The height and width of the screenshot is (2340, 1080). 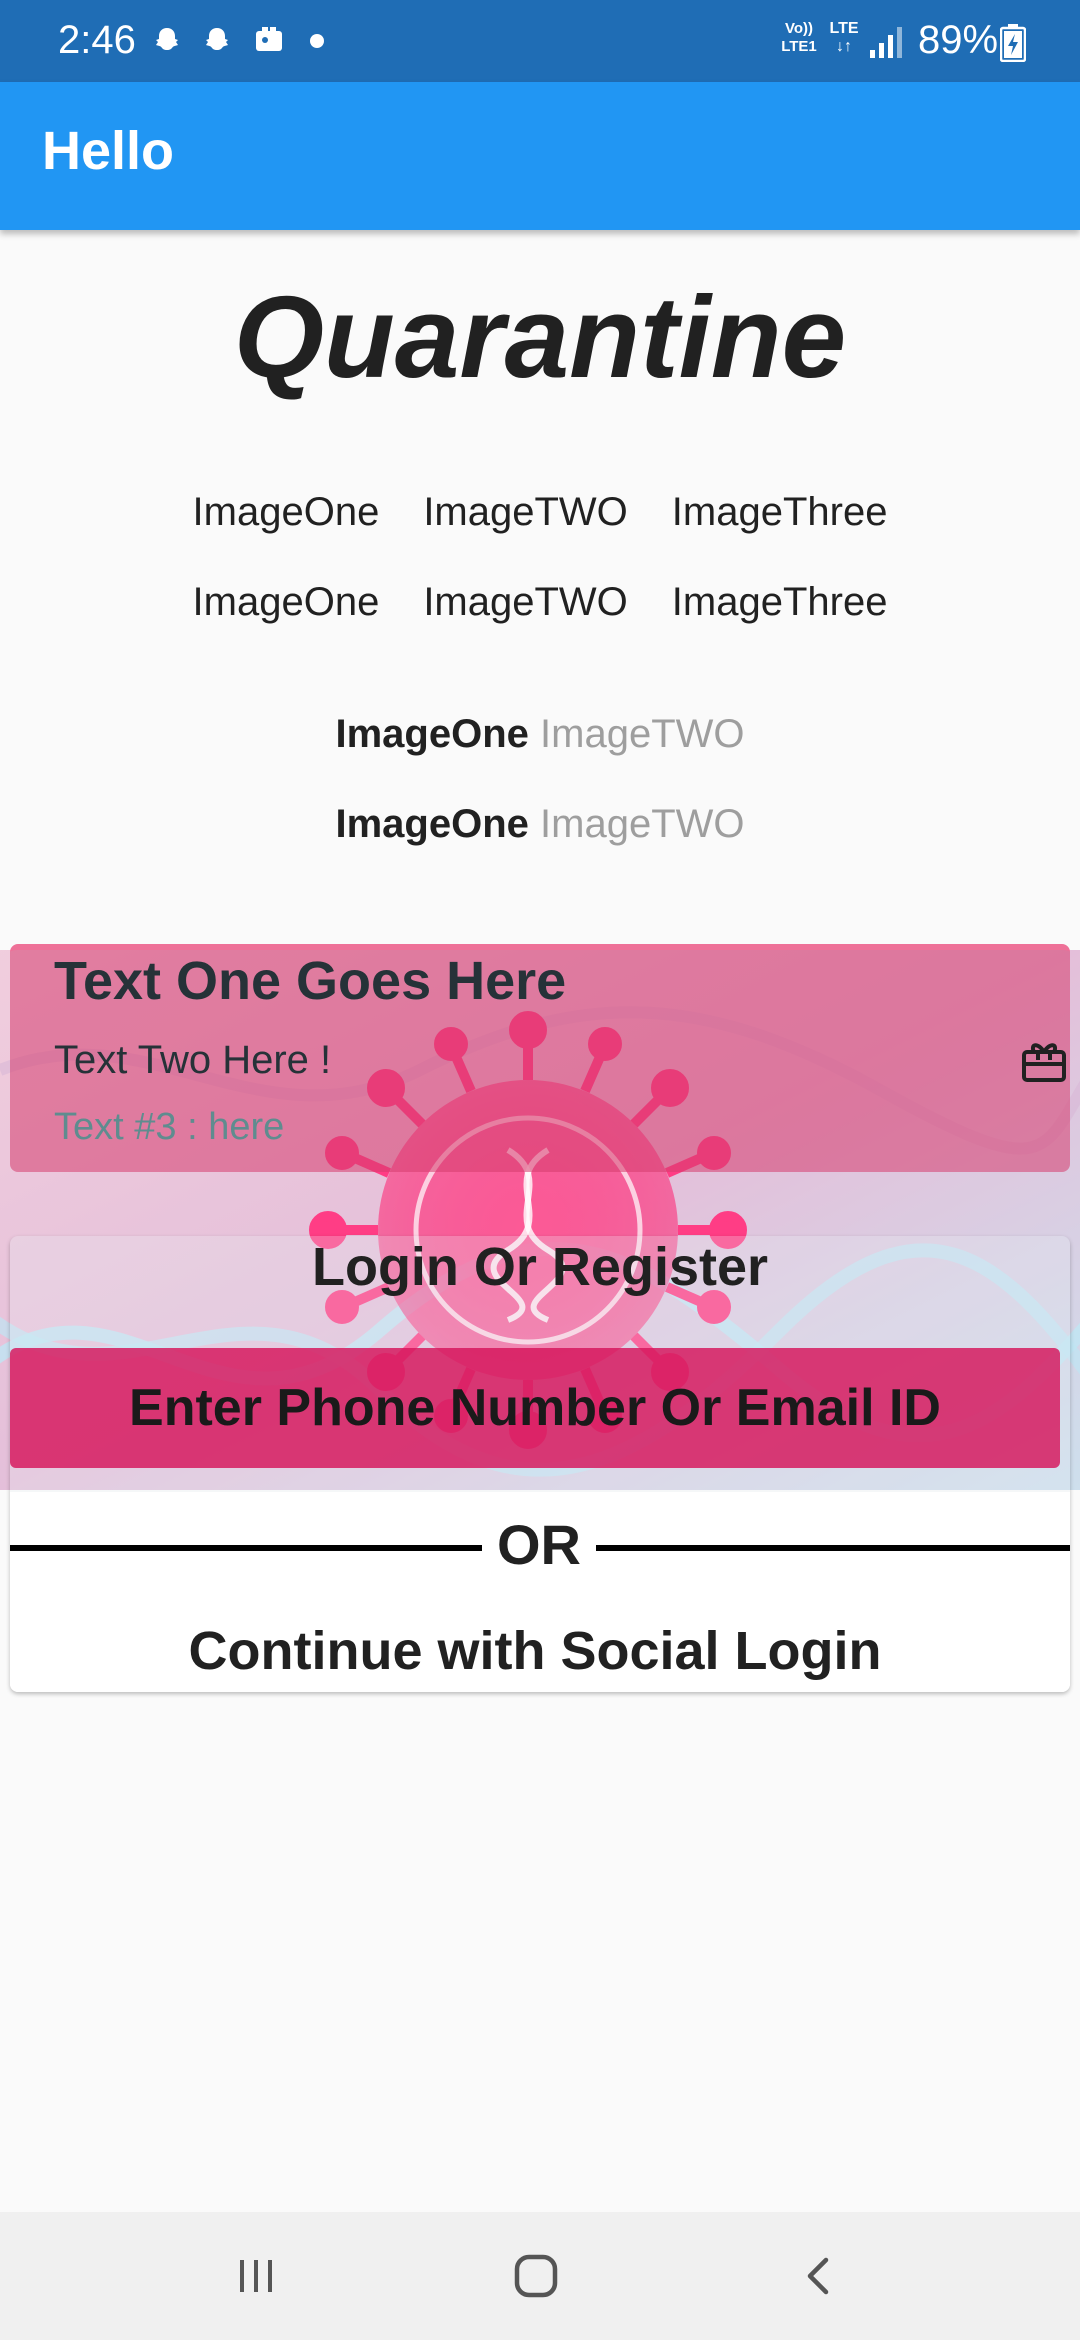 What do you see at coordinates (193, 1060) in the screenshot?
I see `card-subtitle: Text Two Here !` at bounding box center [193, 1060].